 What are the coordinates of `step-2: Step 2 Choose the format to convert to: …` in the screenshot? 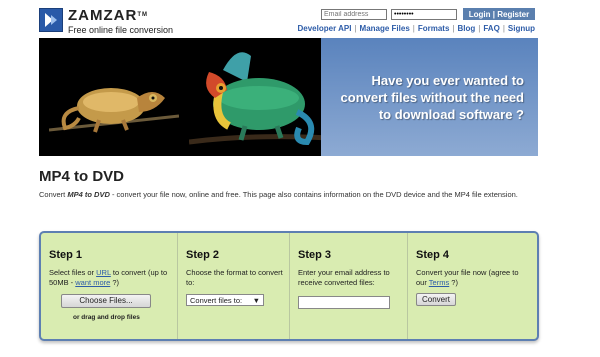 It's located at (234, 286).